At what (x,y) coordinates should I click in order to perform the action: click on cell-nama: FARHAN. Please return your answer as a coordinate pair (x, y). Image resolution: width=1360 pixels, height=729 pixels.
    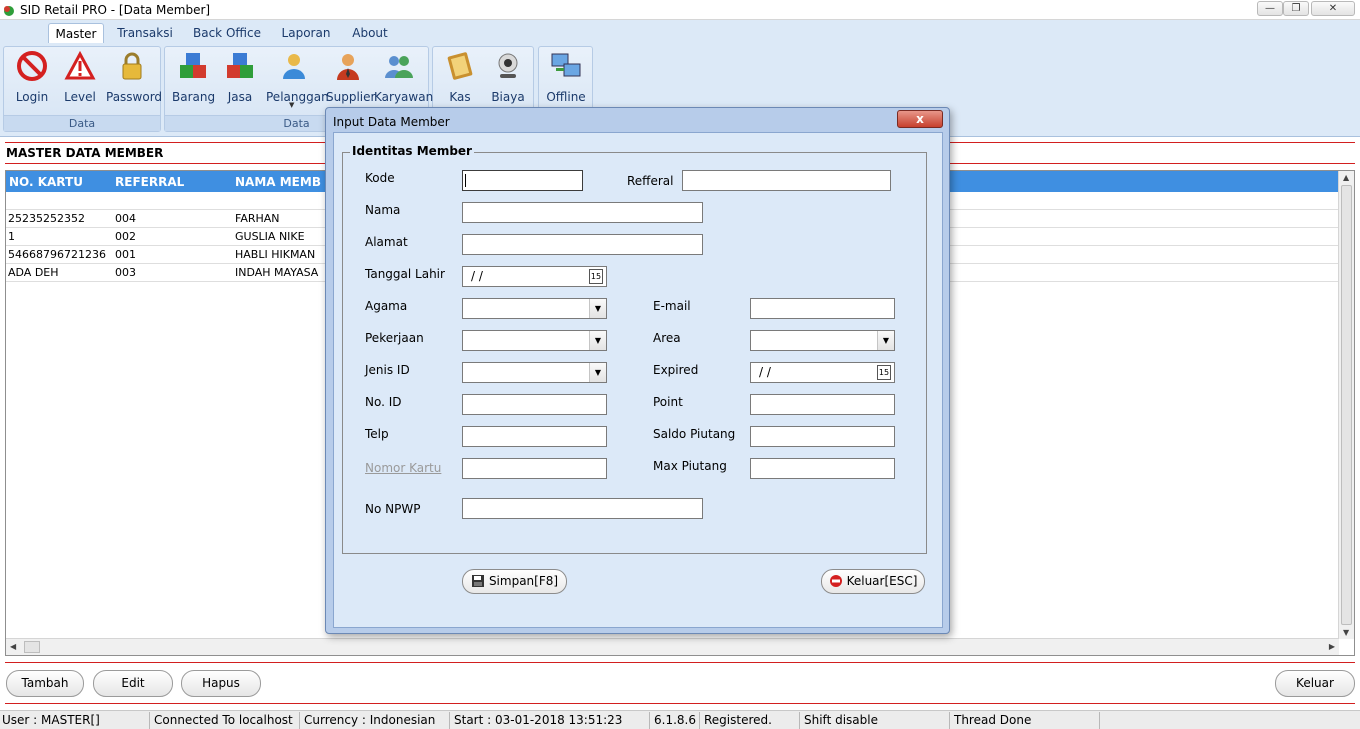
    Looking at the image, I should click on (257, 218).